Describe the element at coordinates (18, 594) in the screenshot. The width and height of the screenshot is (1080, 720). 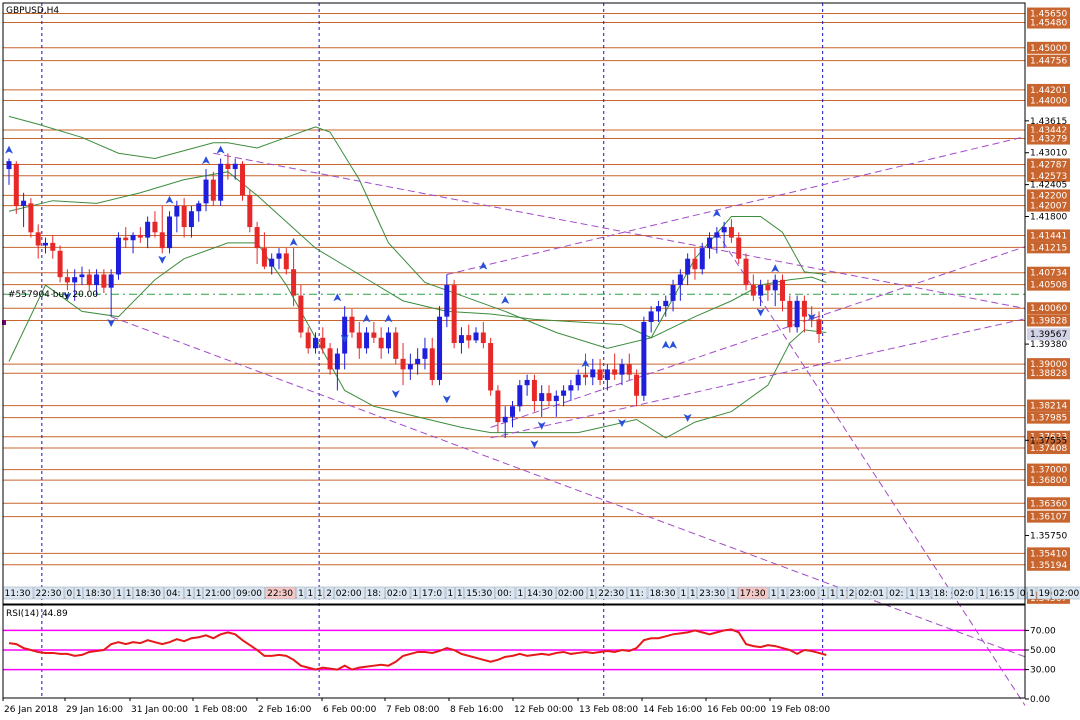
I see `event-time-label: 11:30` at that location.